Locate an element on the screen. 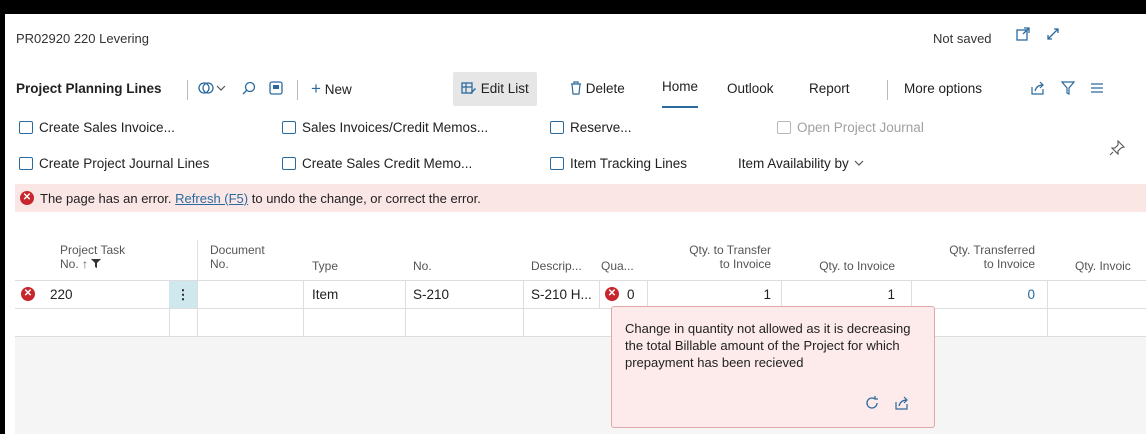 The width and height of the screenshot is (1146, 434). open-project-journal-button: Open Project Journal is located at coordinates (850, 127).